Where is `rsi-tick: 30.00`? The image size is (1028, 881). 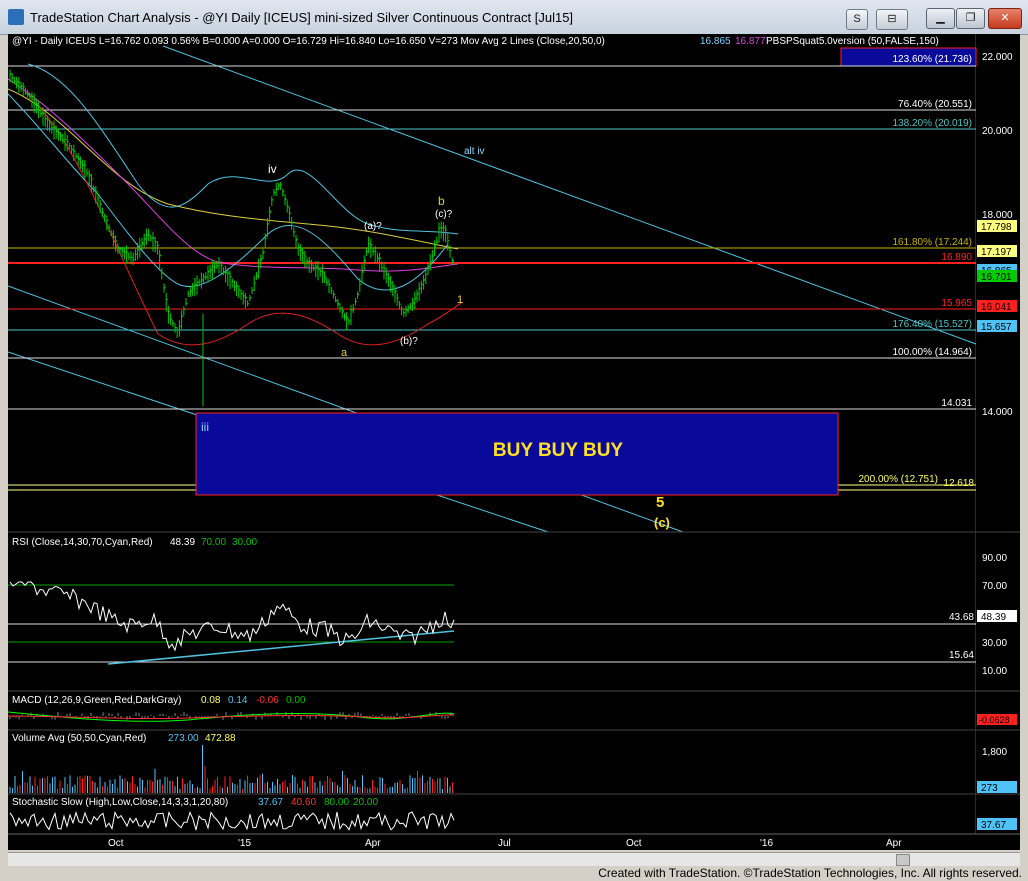 rsi-tick: 30.00 is located at coordinates (994, 643).